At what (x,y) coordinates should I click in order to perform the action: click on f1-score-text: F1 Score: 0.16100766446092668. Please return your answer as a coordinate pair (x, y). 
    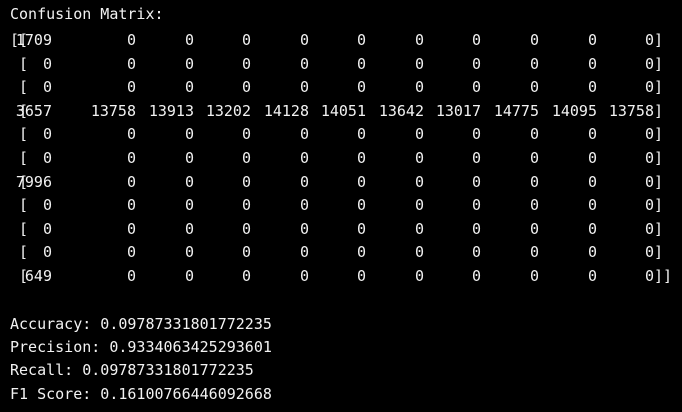
    Looking at the image, I should click on (141, 394).